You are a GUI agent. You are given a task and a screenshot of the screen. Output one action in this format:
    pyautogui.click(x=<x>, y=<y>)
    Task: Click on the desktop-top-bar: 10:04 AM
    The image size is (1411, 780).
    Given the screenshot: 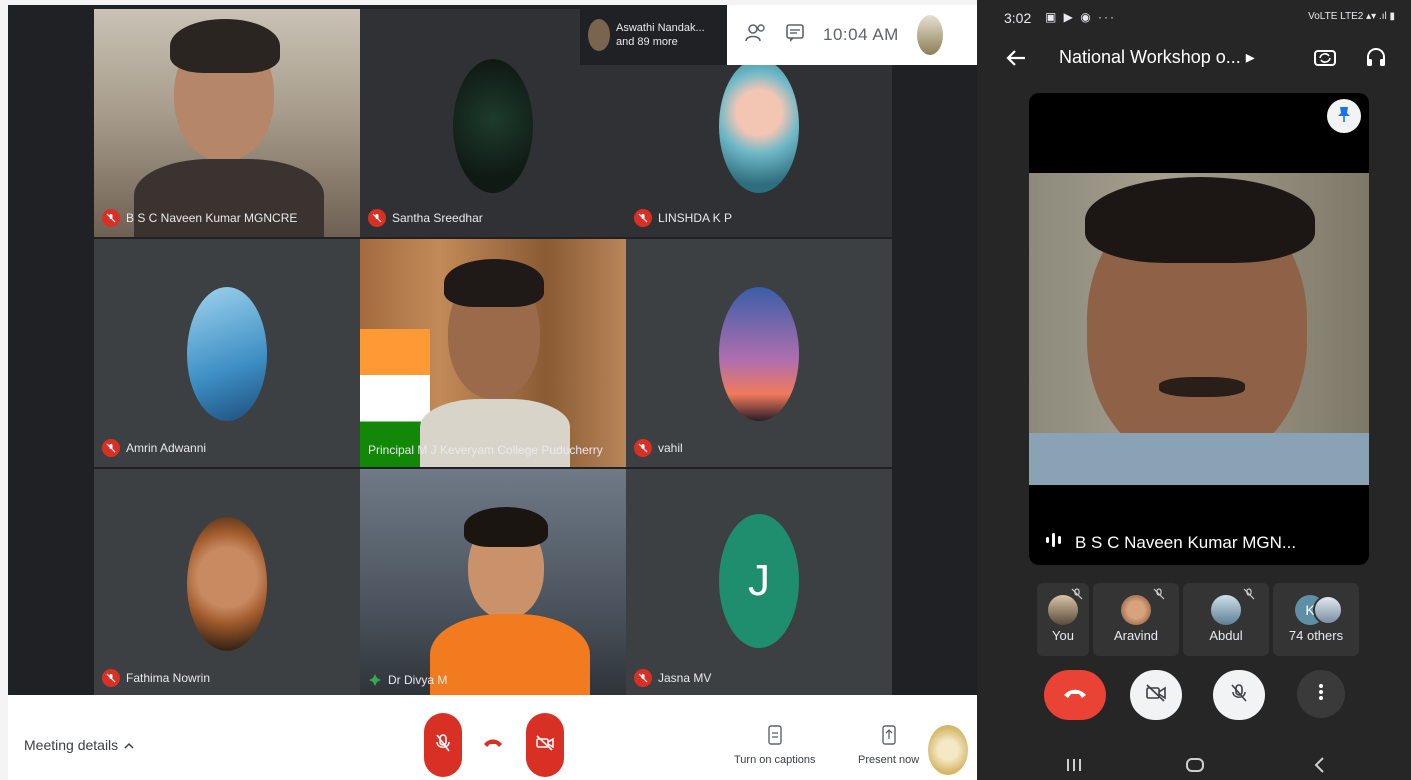 What is the action you would take?
    pyautogui.click(x=852, y=35)
    